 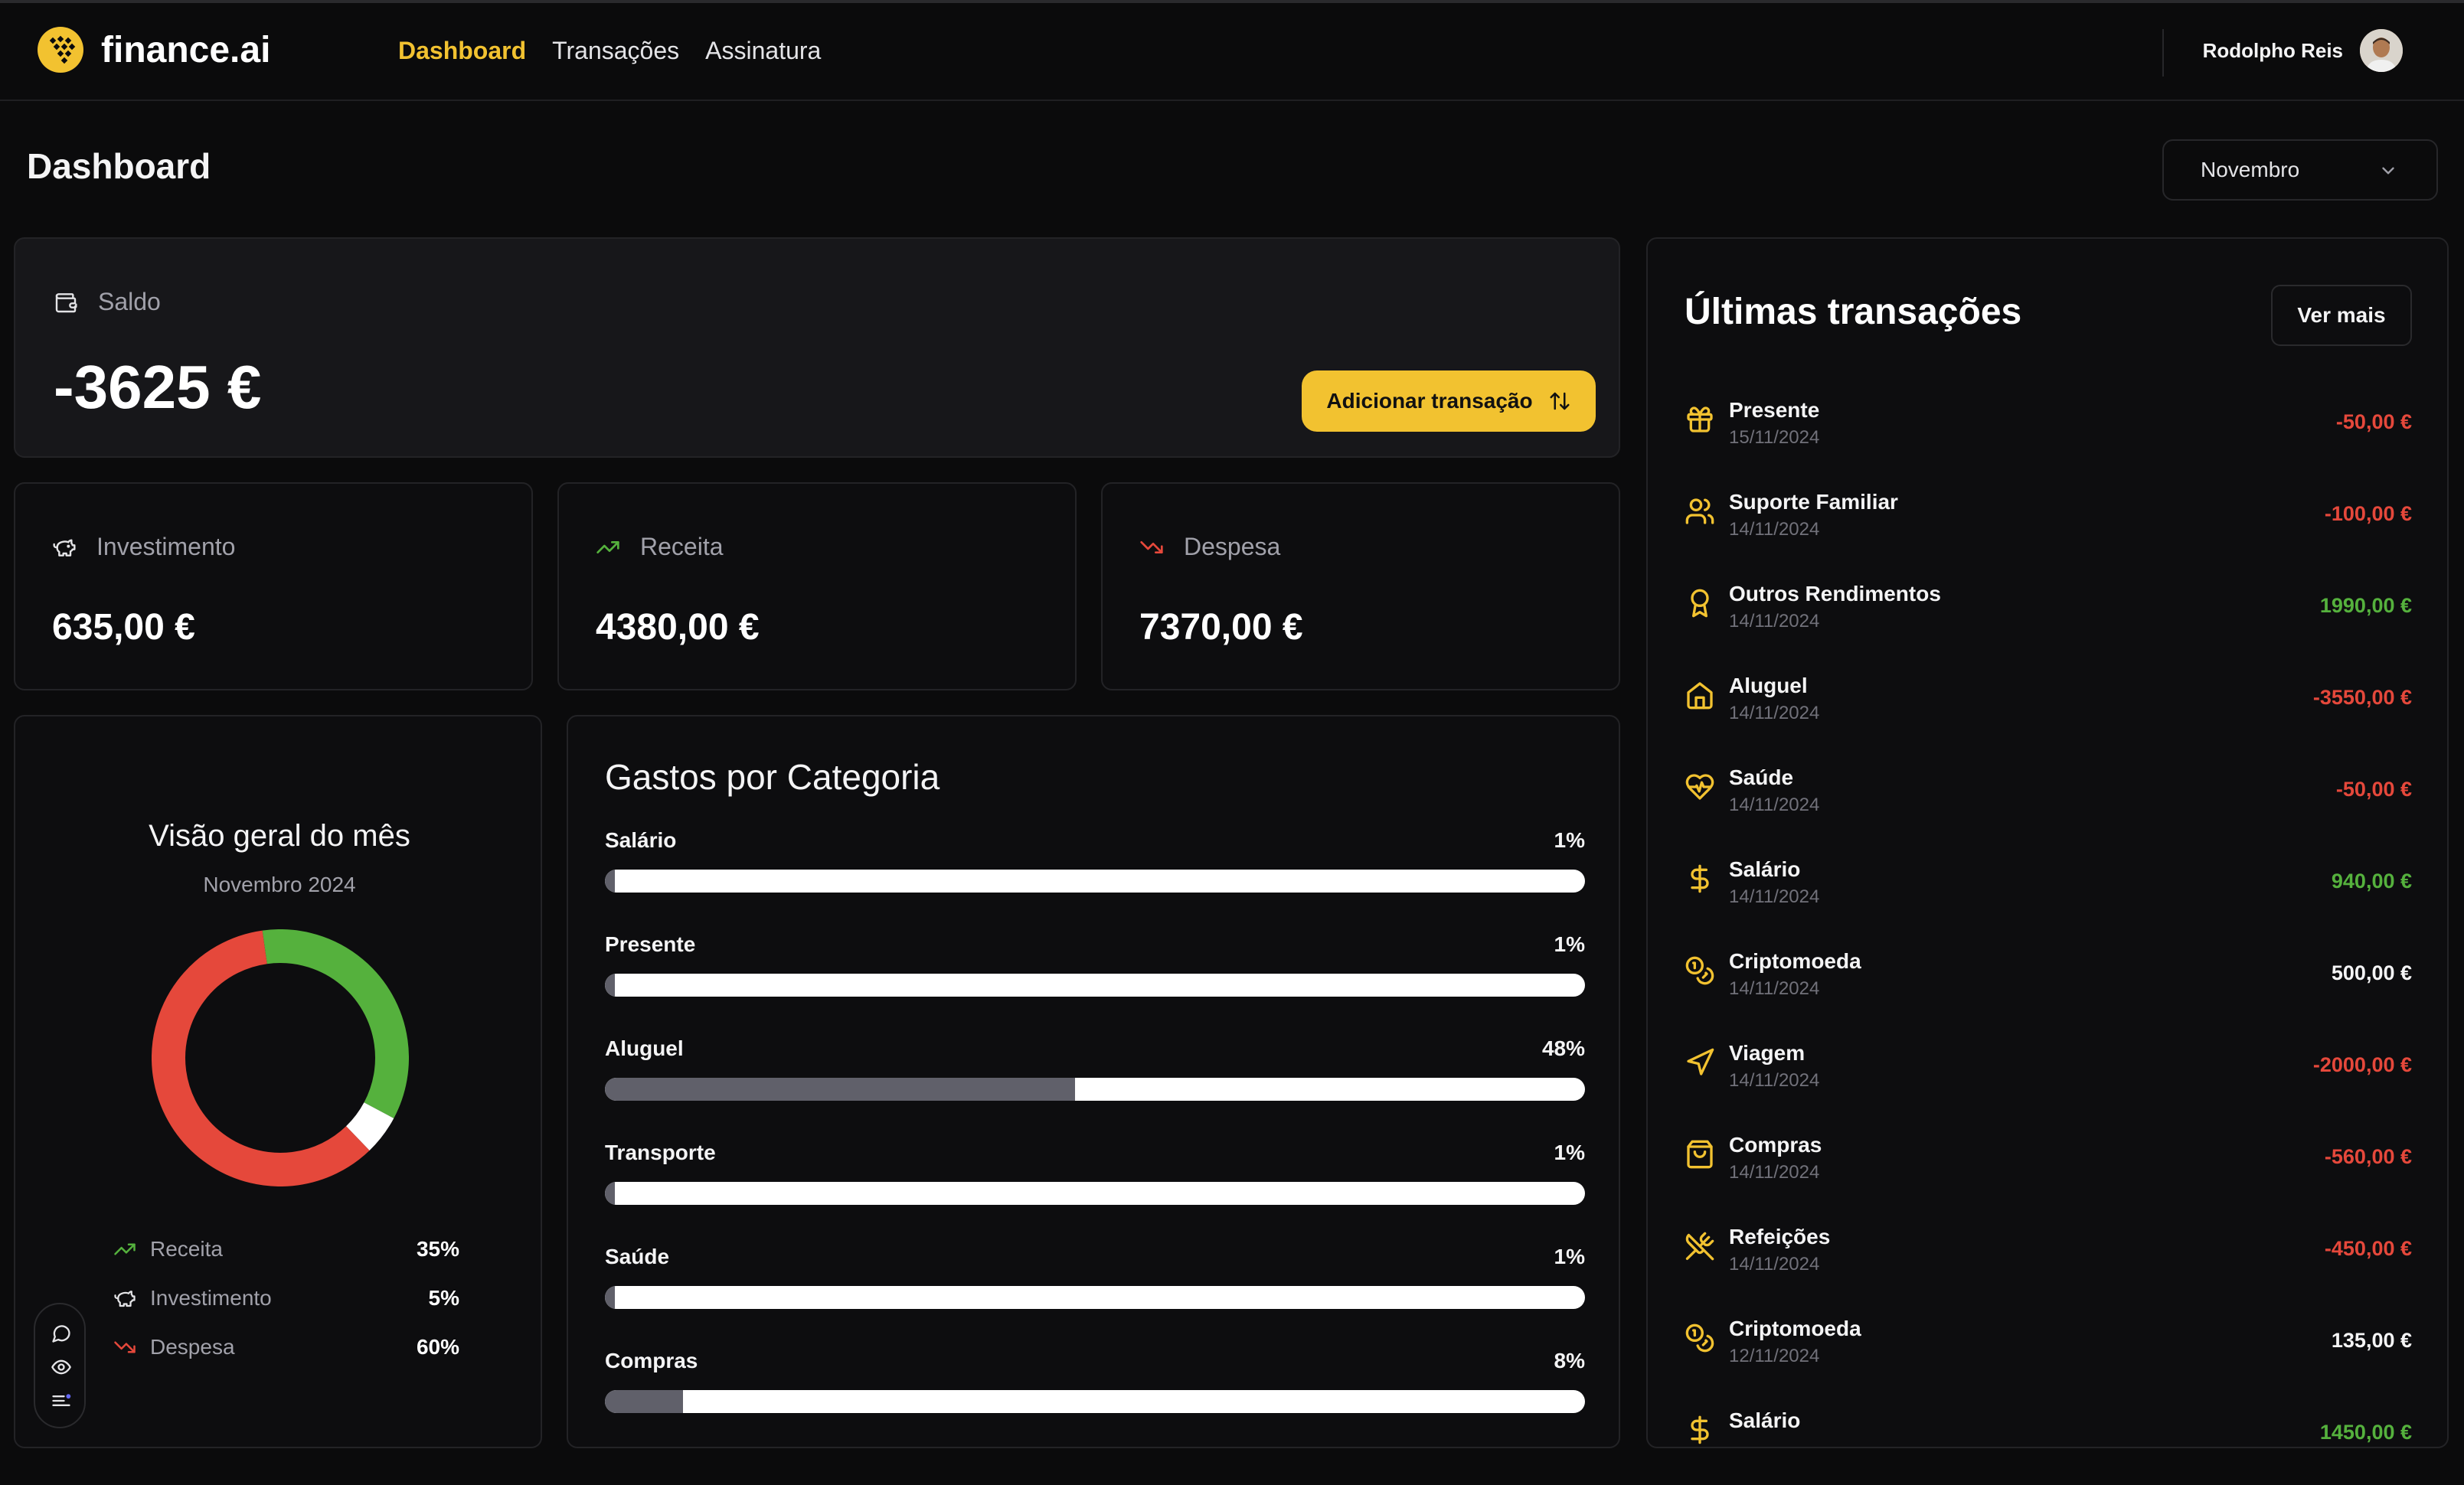 I want to click on transaction-amount: -560,00 €, so click(x=2368, y=1156).